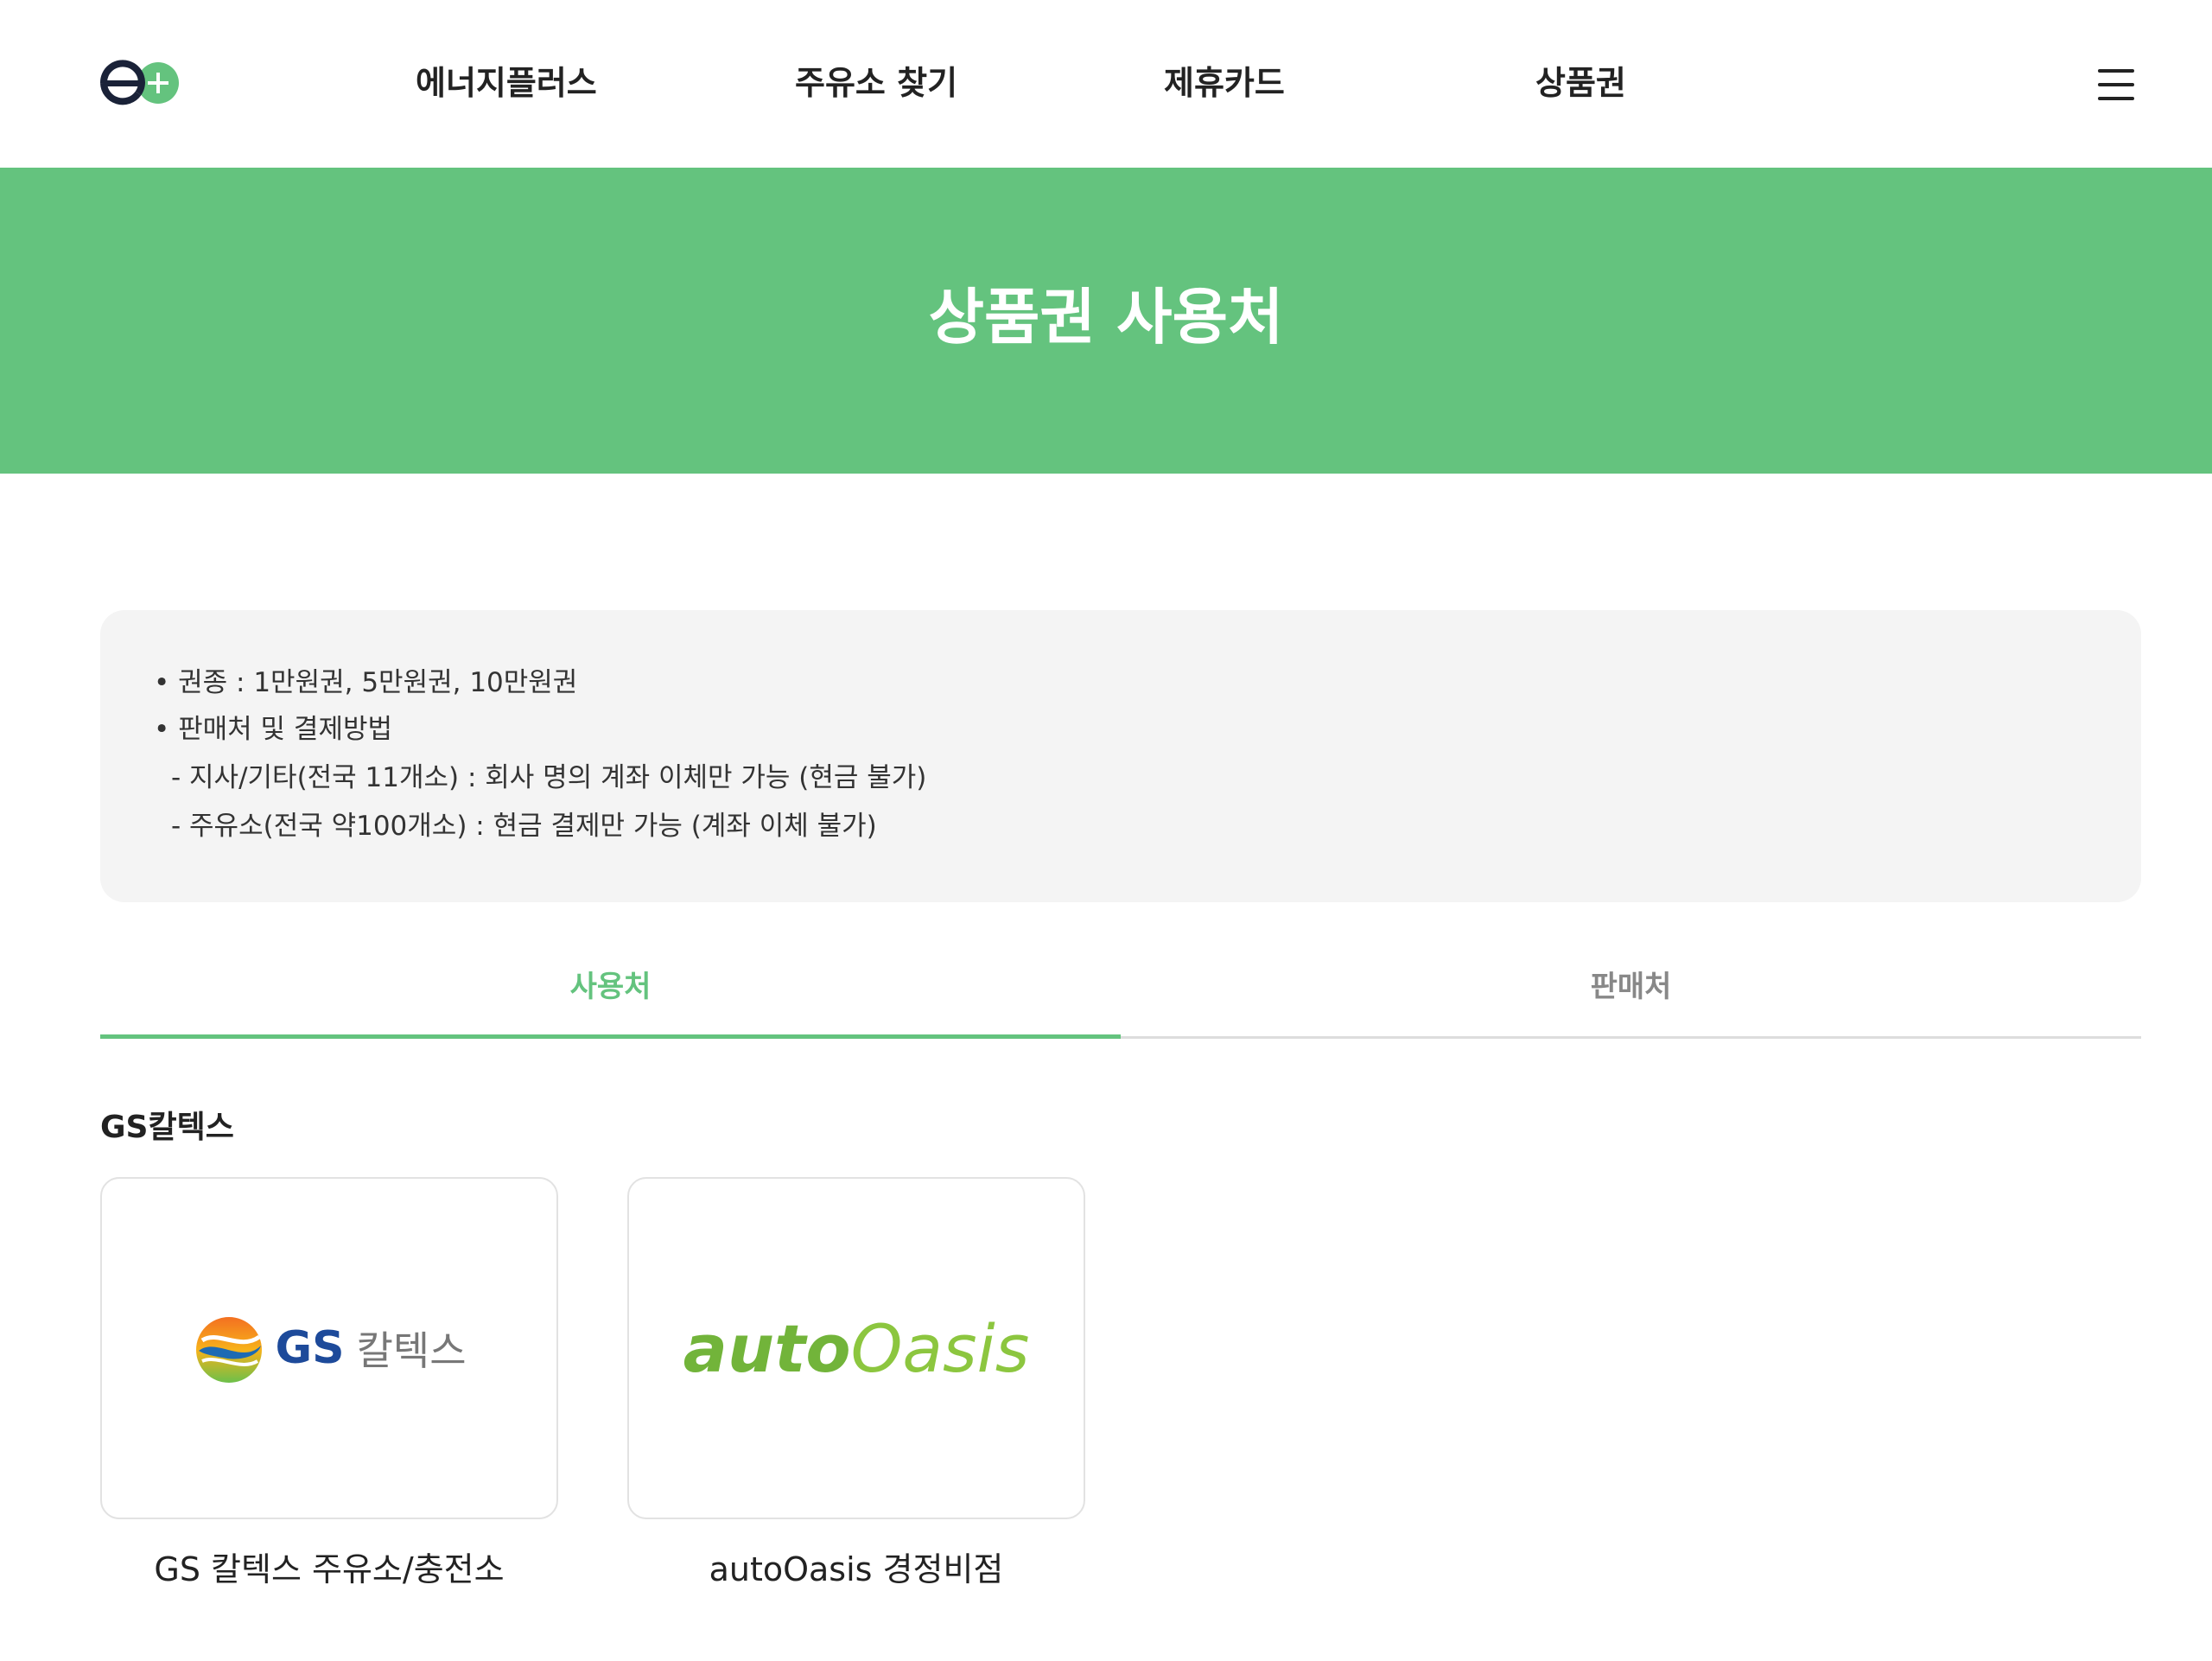 The image size is (2212, 1661). I want to click on autooasis-logo-oasis: Oasis, so click(940, 1348).